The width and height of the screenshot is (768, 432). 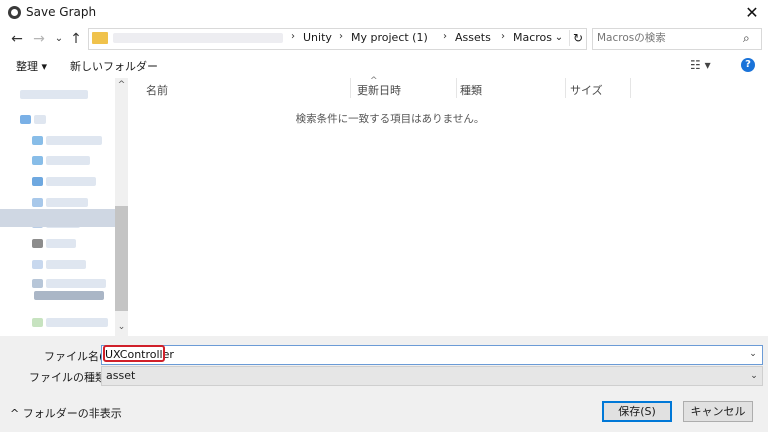 What do you see at coordinates (471, 90) in the screenshot?
I see `column-header-type: 種類` at bounding box center [471, 90].